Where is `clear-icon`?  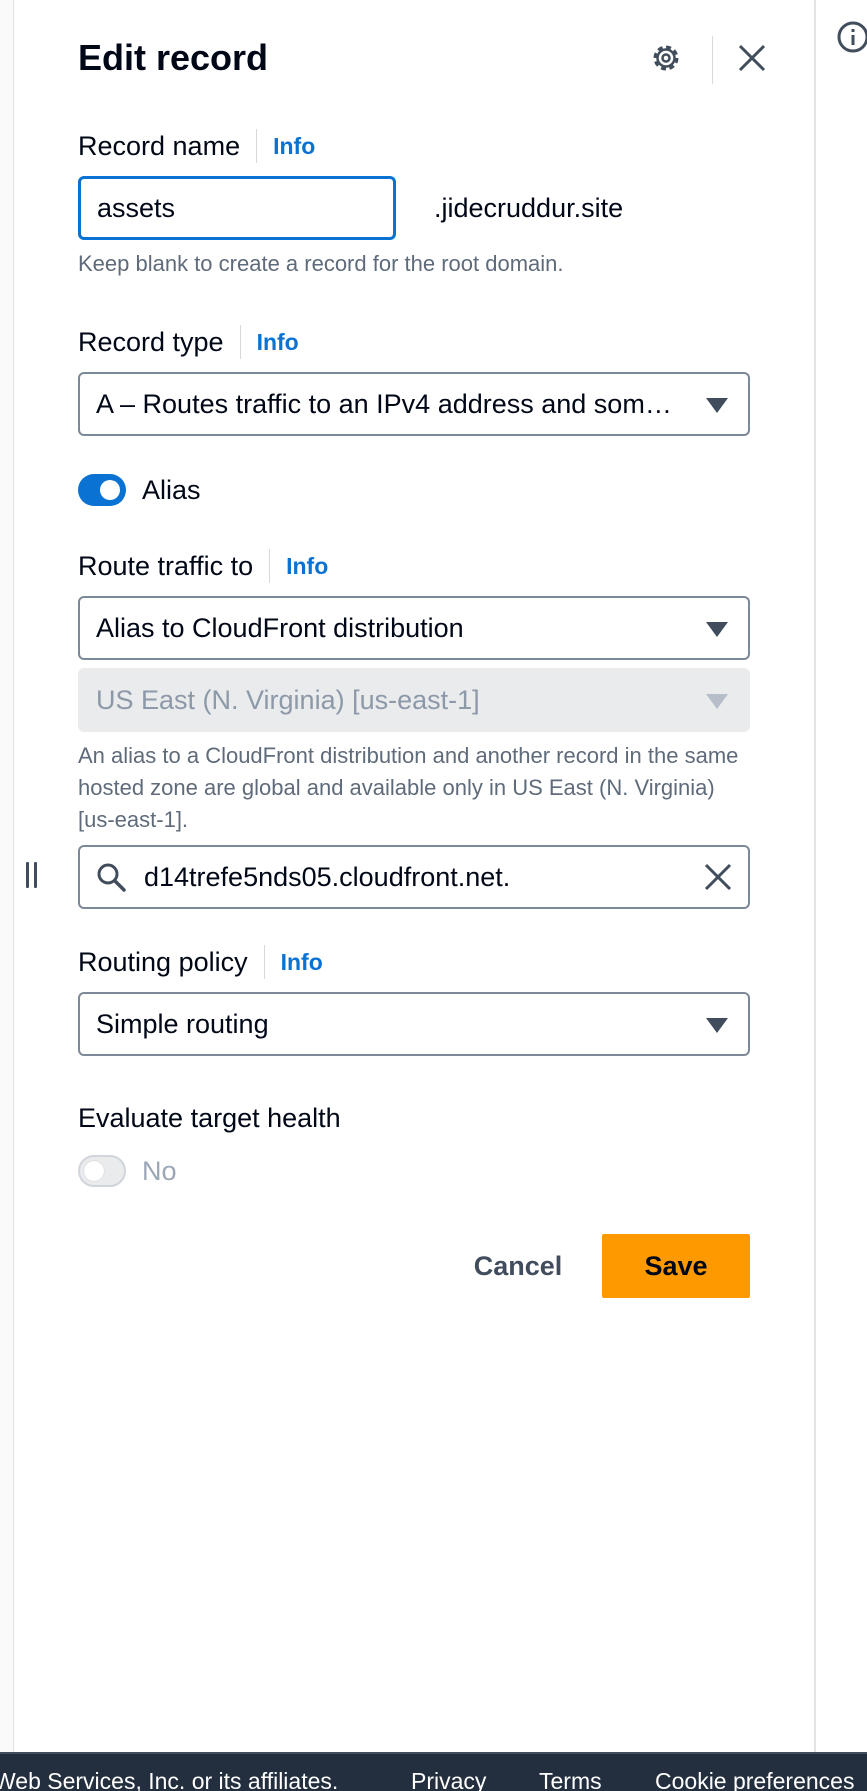
clear-icon is located at coordinates (718, 877).